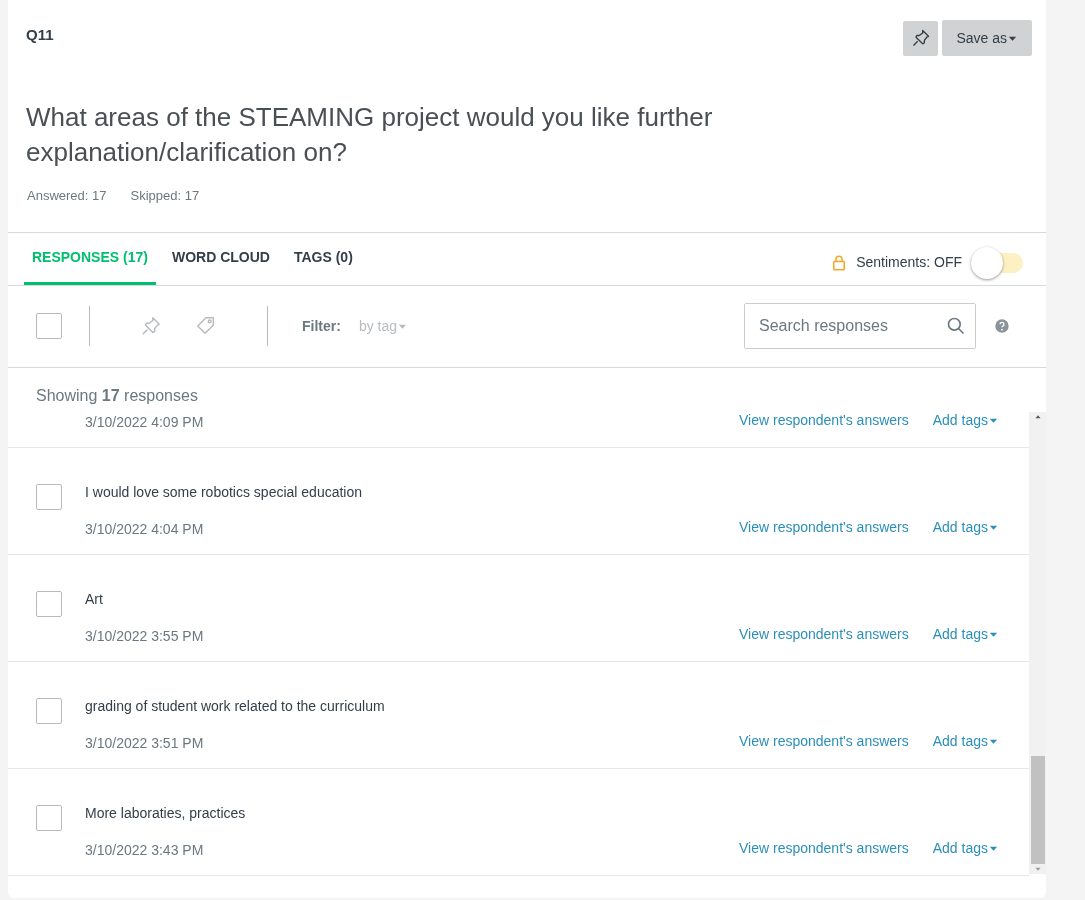  Describe the element at coordinates (860, 326) in the screenshot. I see `search-field: Search responses` at that location.